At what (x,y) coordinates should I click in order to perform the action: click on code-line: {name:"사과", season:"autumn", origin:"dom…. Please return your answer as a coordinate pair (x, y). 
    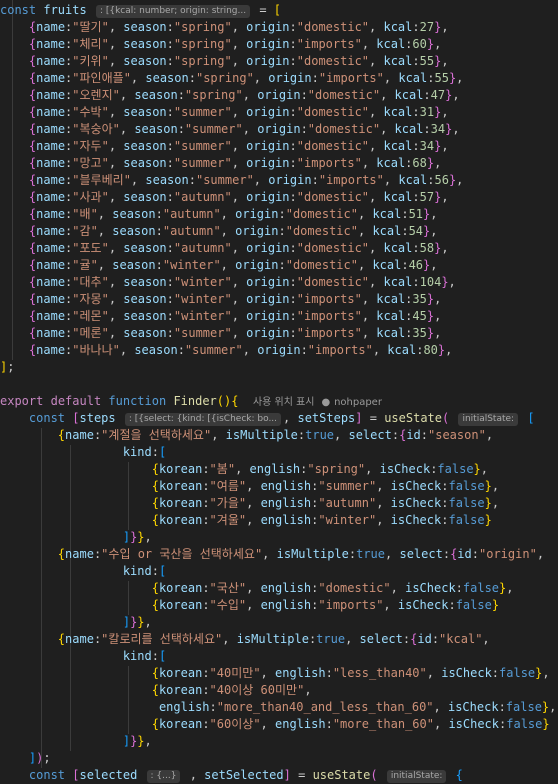
    Looking at the image, I should click on (224, 197).